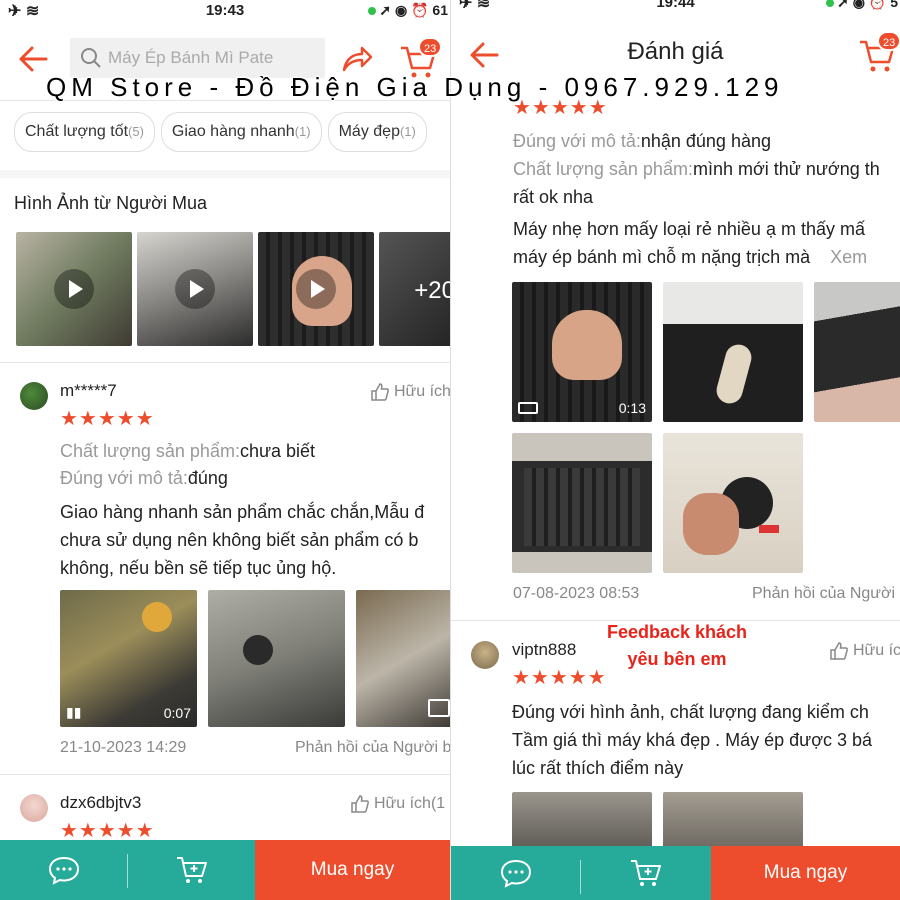 The image size is (900, 900). Describe the element at coordinates (675, 7) in the screenshot. I see `status-bar: ✈ ︎≋ 19:44 ➚ ◉ ⏰ 5` at that location.